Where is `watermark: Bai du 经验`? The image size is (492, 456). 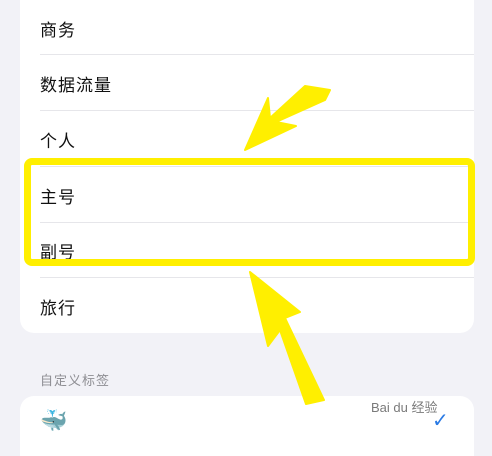 watermark: Bai du 经验 is located at coordinates (404, 406).